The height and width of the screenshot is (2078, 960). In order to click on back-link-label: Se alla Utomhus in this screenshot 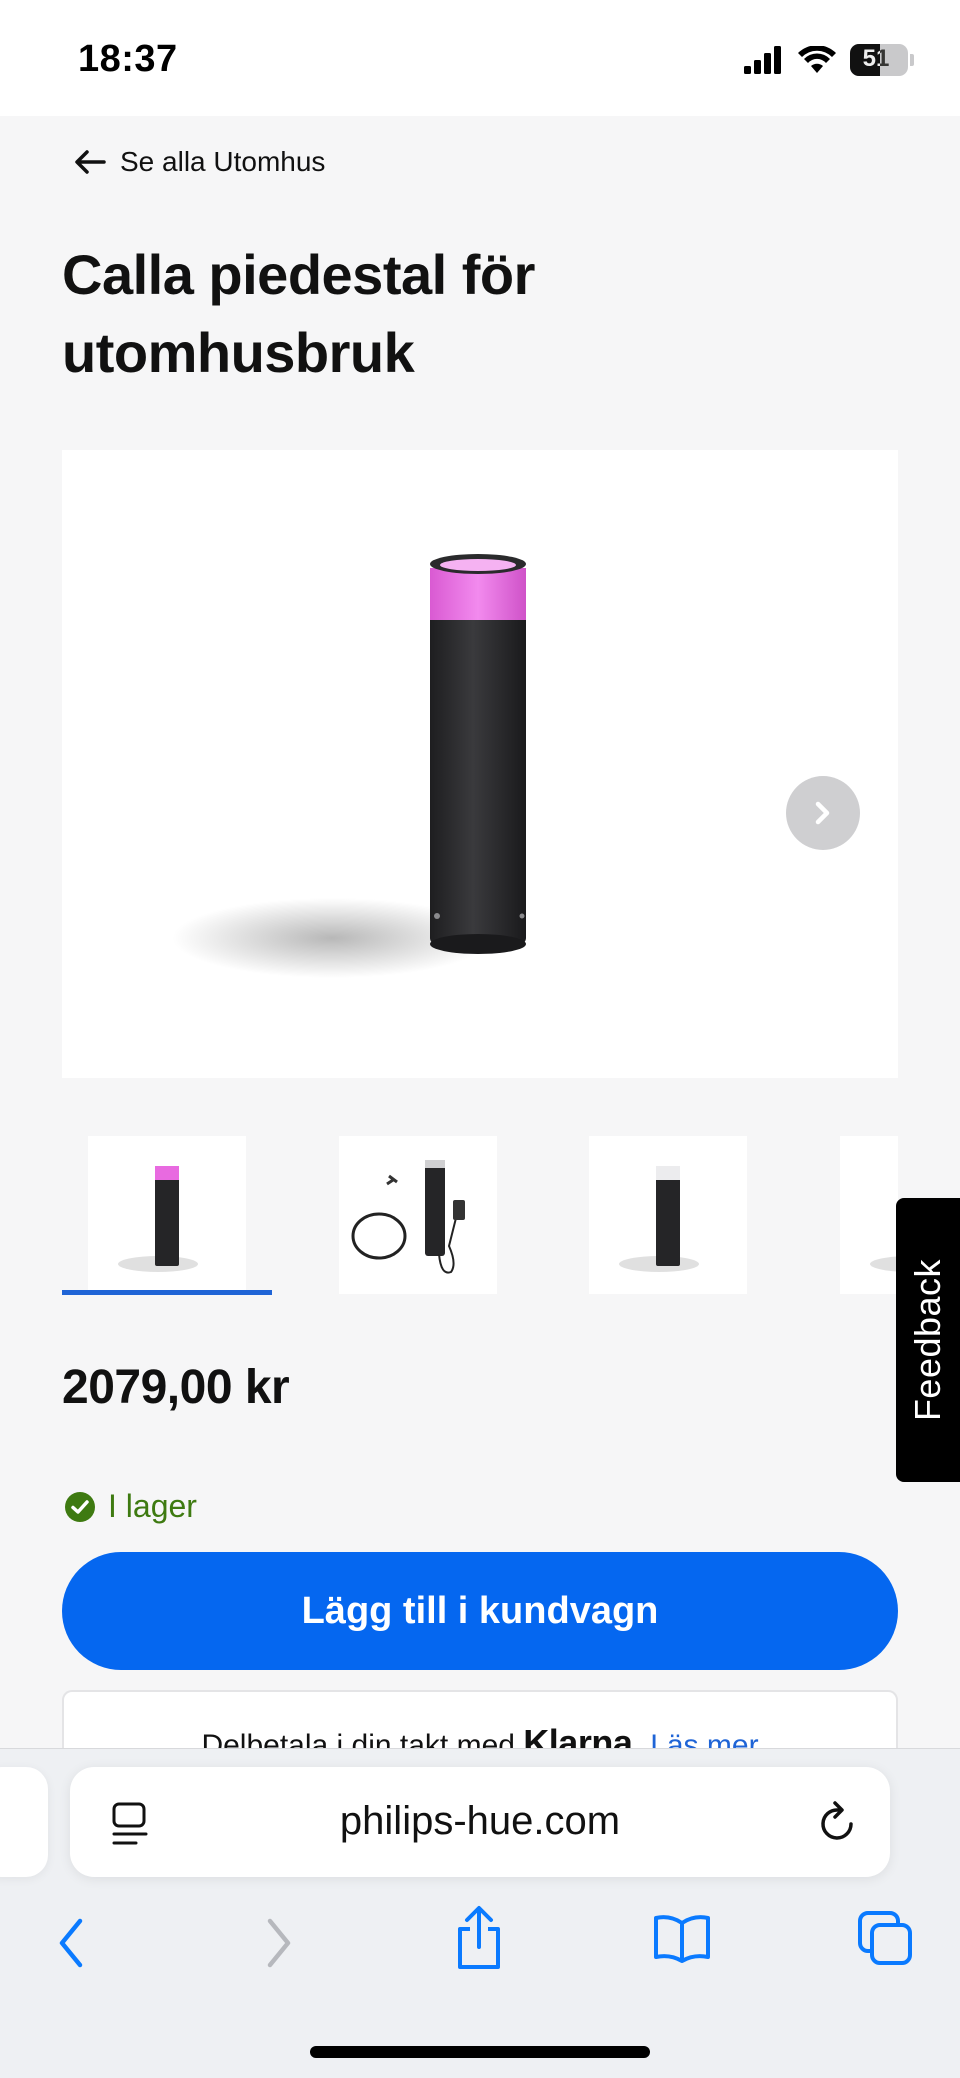, I will do `click(223, 161)`.